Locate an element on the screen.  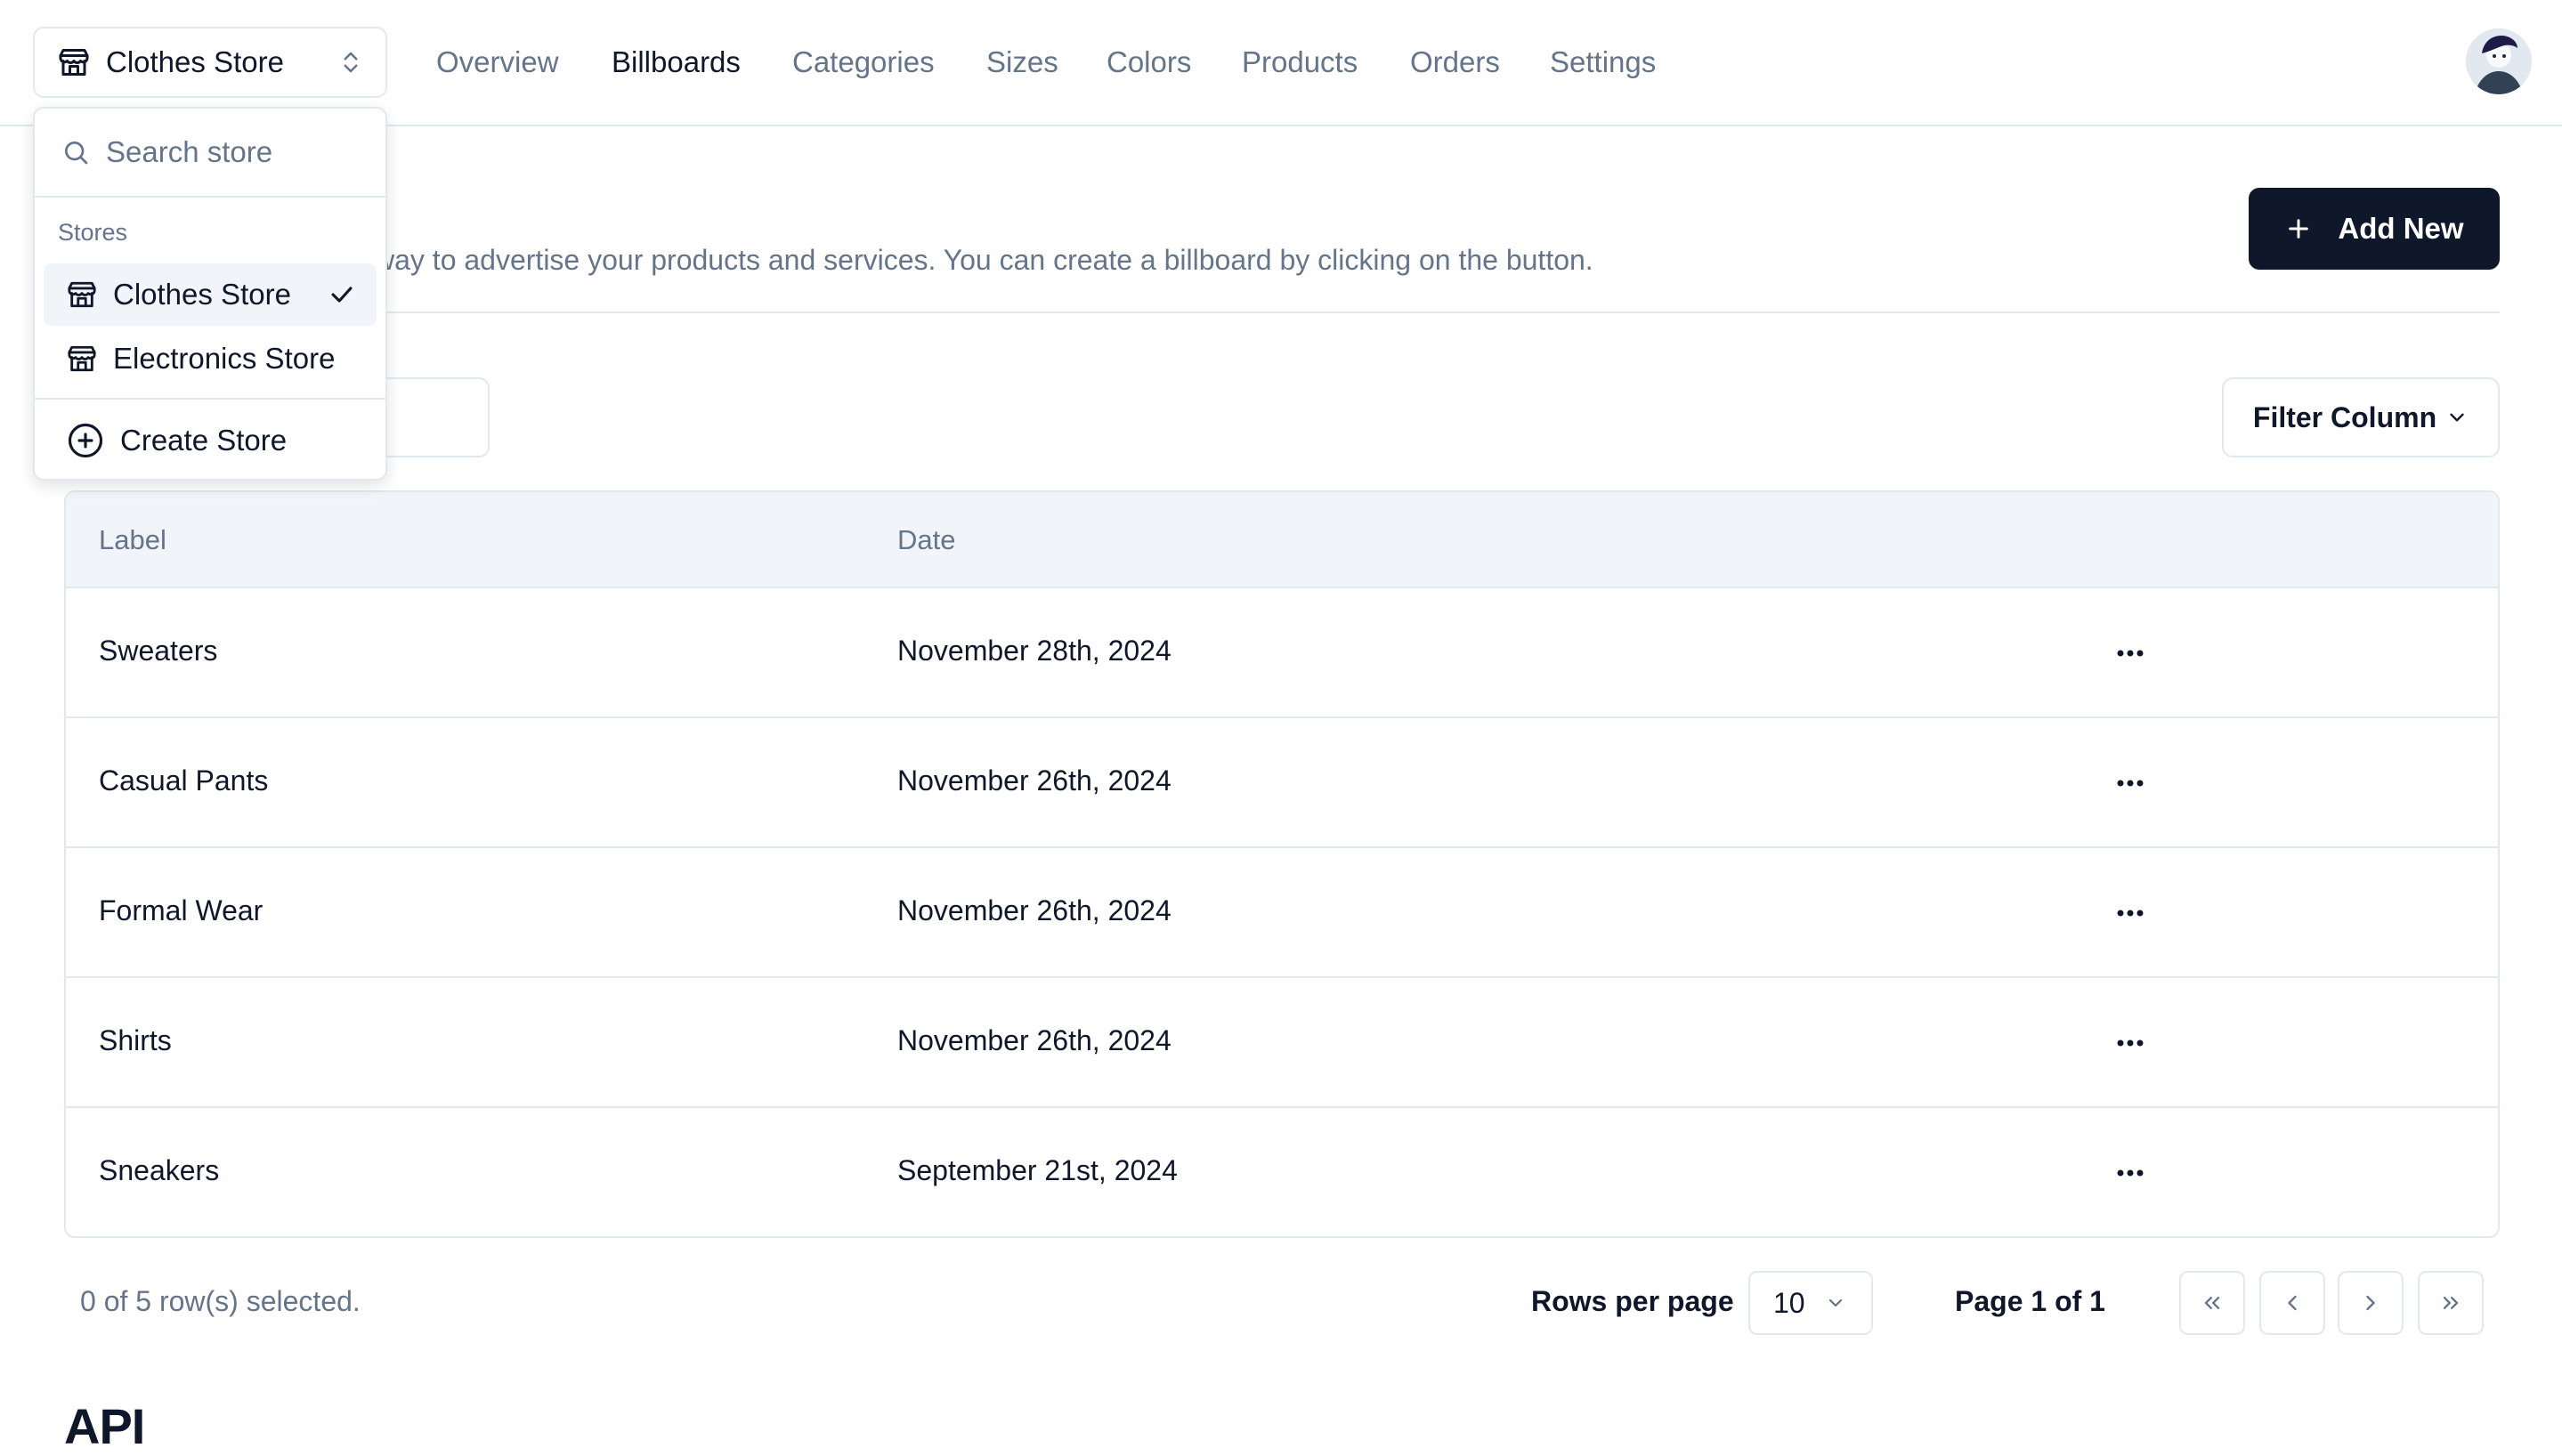
table-search-input is located at coordinates (432, 417).